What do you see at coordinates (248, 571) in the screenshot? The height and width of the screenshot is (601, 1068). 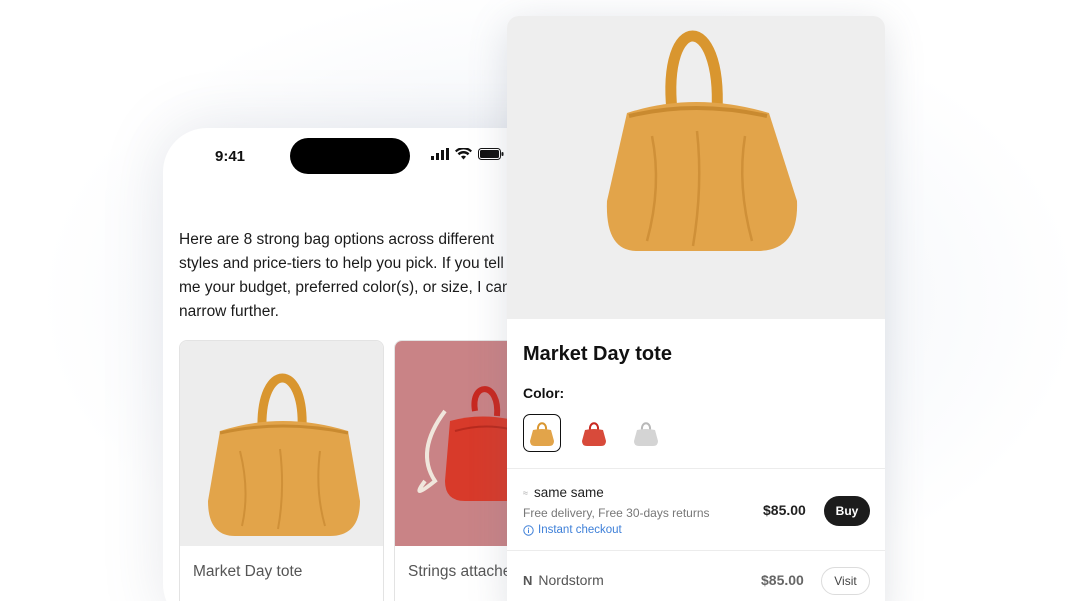 I see `product-name: Market Day tote` at bounding box center [248, 571].